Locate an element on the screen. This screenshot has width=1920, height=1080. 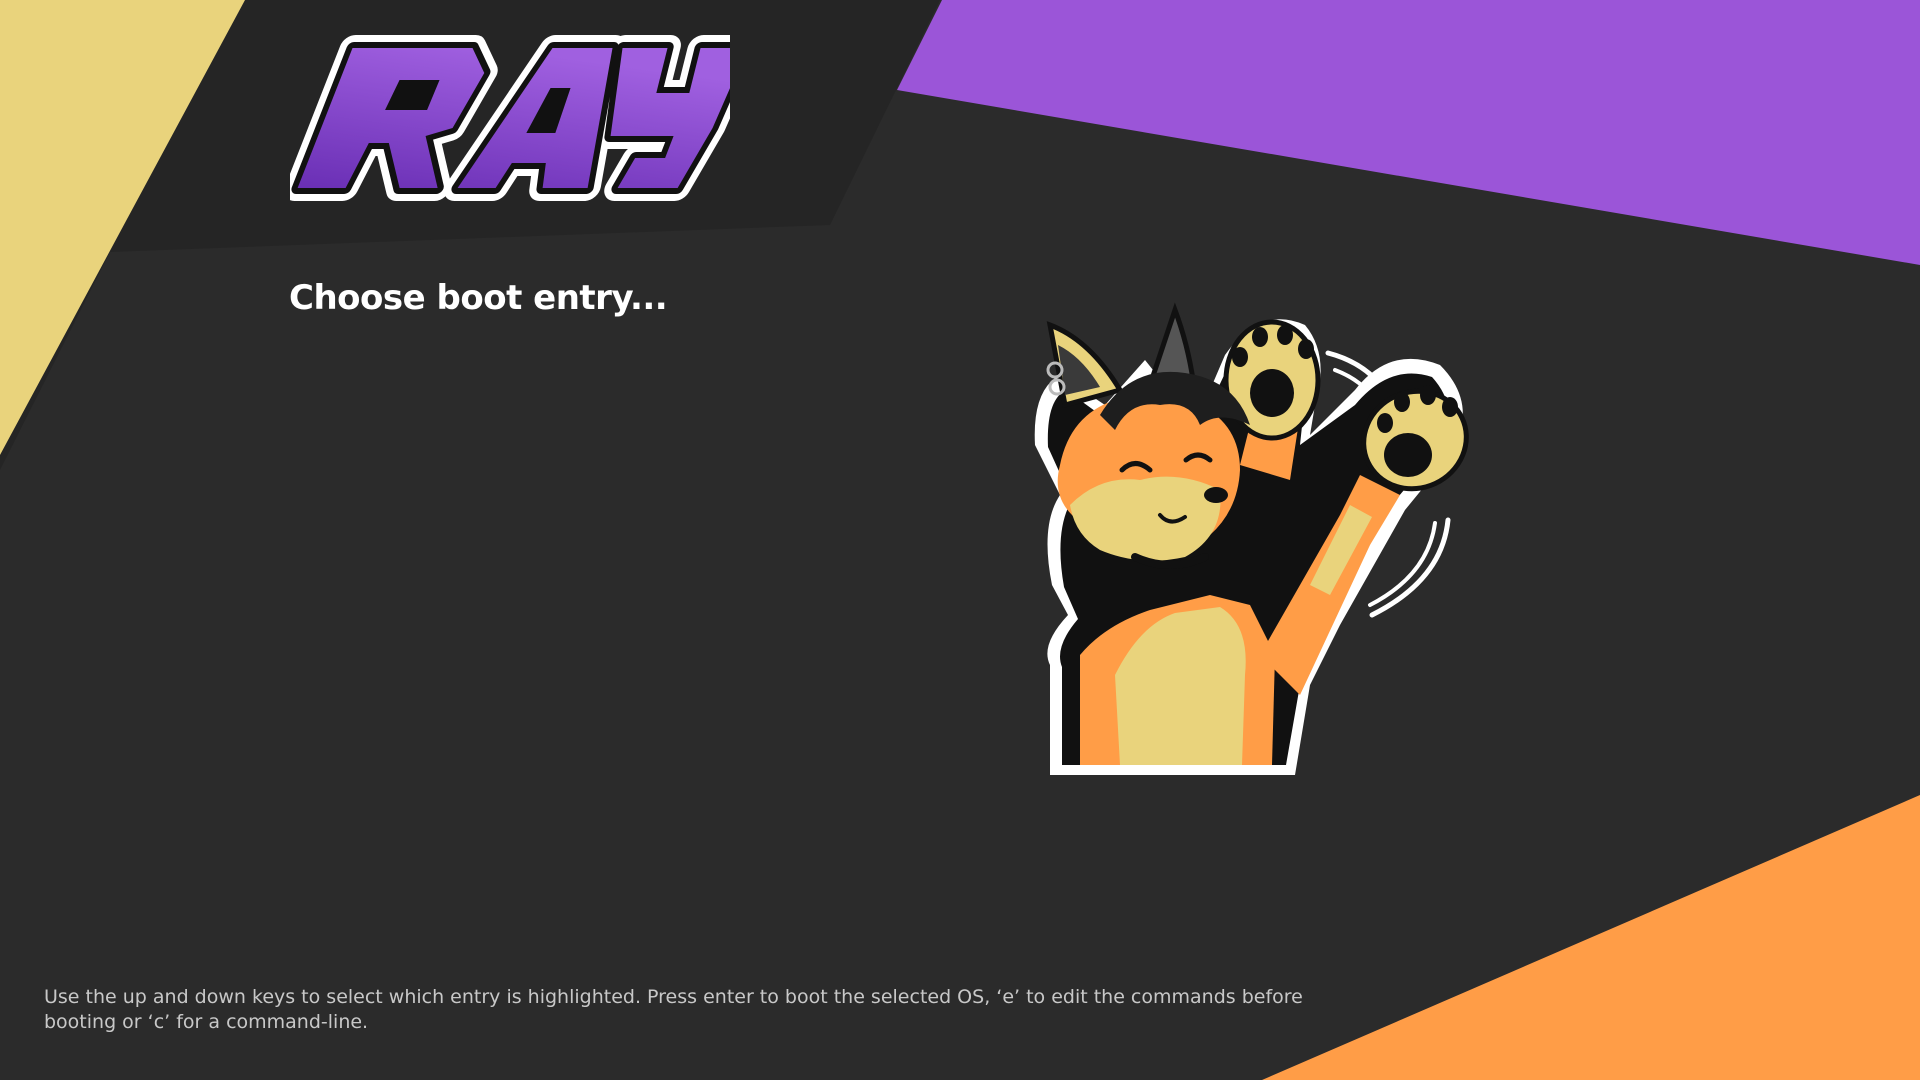
orange-wedge is located at coordinates (1591, 937).